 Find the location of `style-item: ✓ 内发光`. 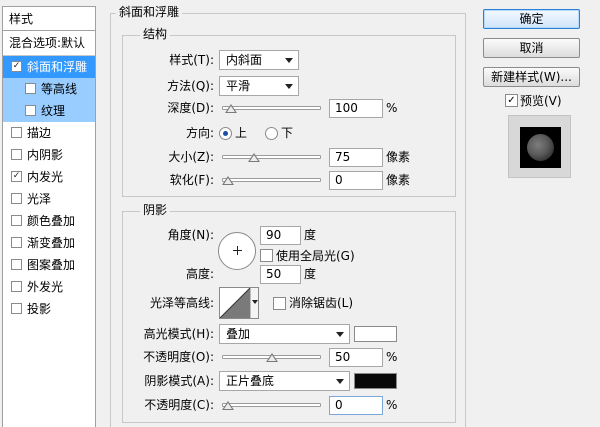

style-item: ✓ 内发光 is located at coordinates (49, 177).